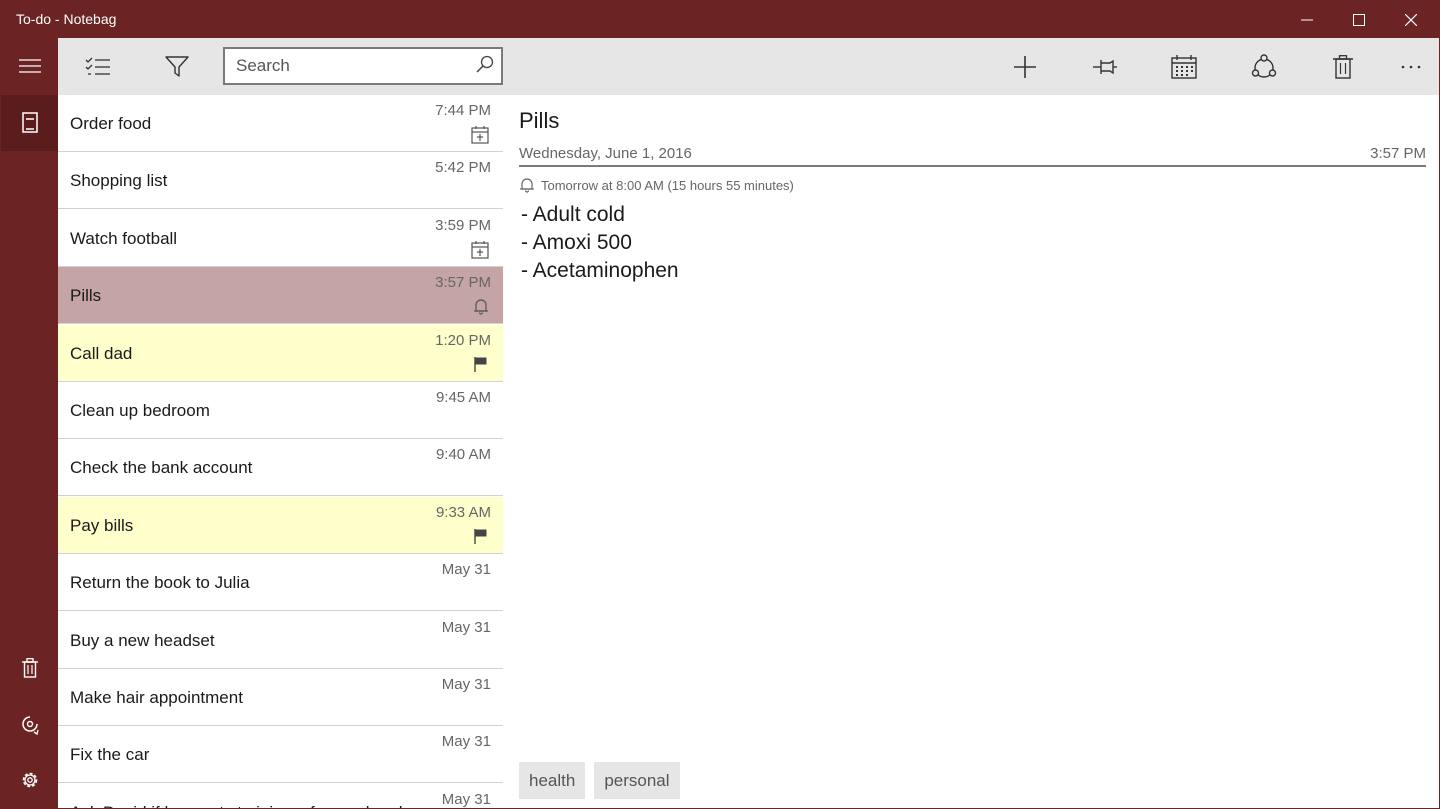 Image resolution: width=1440 pixels, height=809 pixels. Describe the element at coordinates (140, 410) in the screenshot. I see `note-item-title: Clean up bedroom` at that location.